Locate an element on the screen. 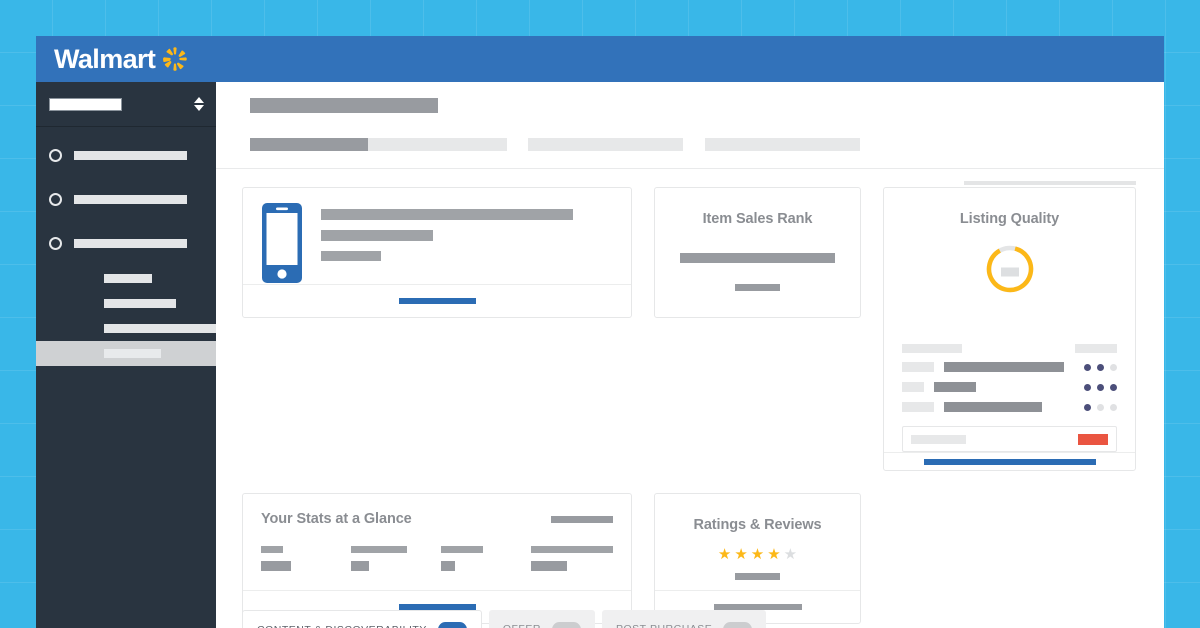 Image resolution: width=1200 pixels, height=628 pixels. top-tabs is located at coordinates (707, 144).